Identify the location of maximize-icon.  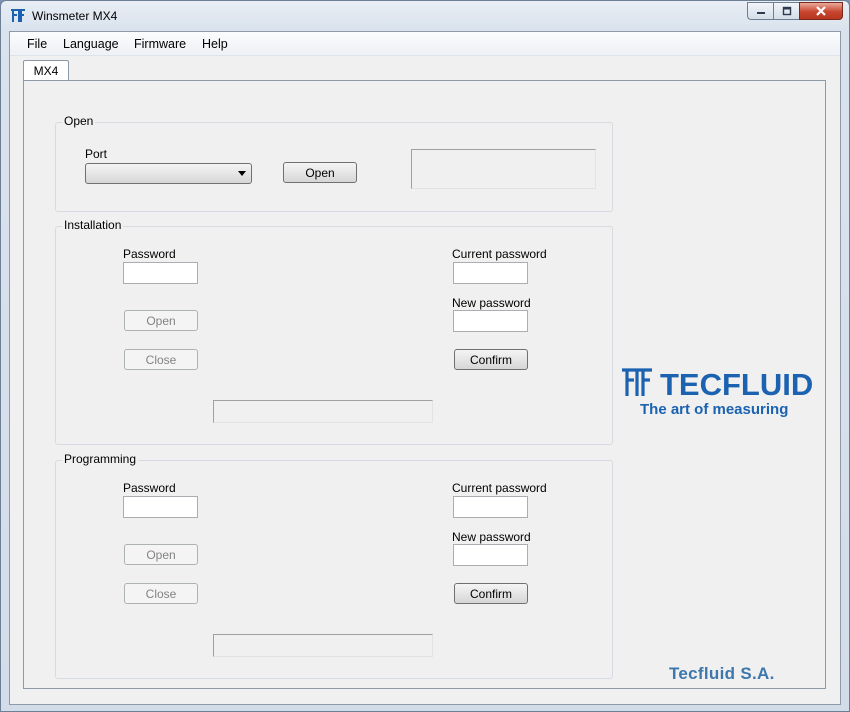
(786, 11).